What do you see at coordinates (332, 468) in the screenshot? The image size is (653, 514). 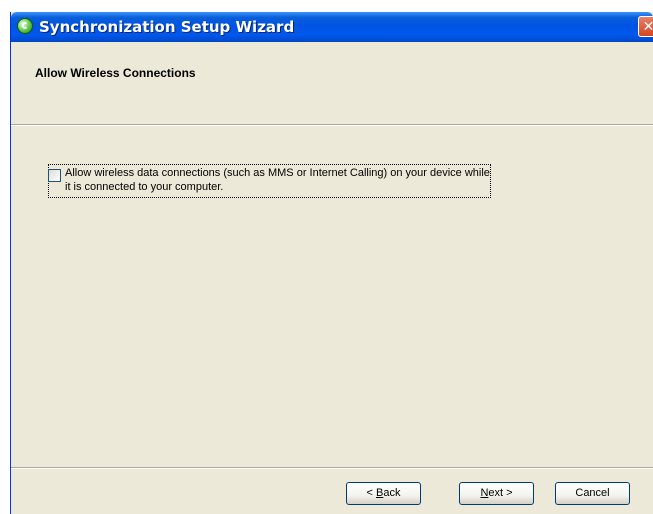 I see `footer-divider` at bounding box center [332, 468].